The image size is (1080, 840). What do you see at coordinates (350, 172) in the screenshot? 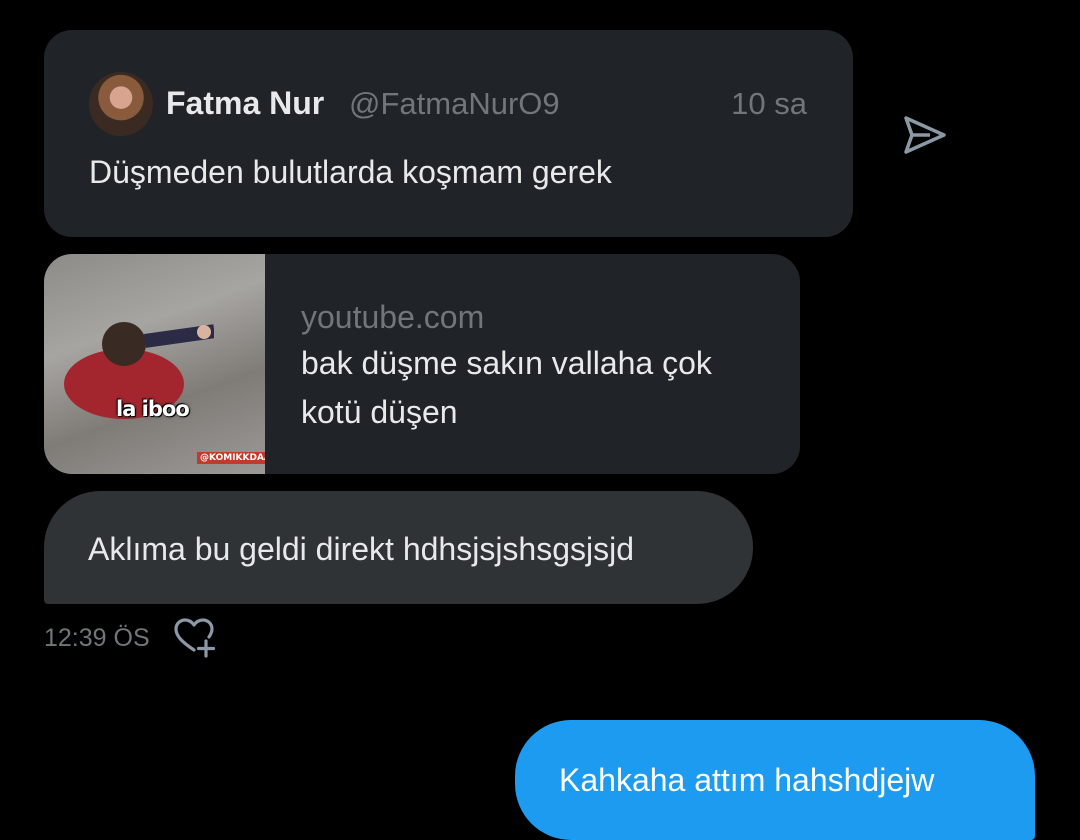
I see `tweet-text: Düşmeden bulutlarda koşmam gerek` at bounding box center [350, 172].